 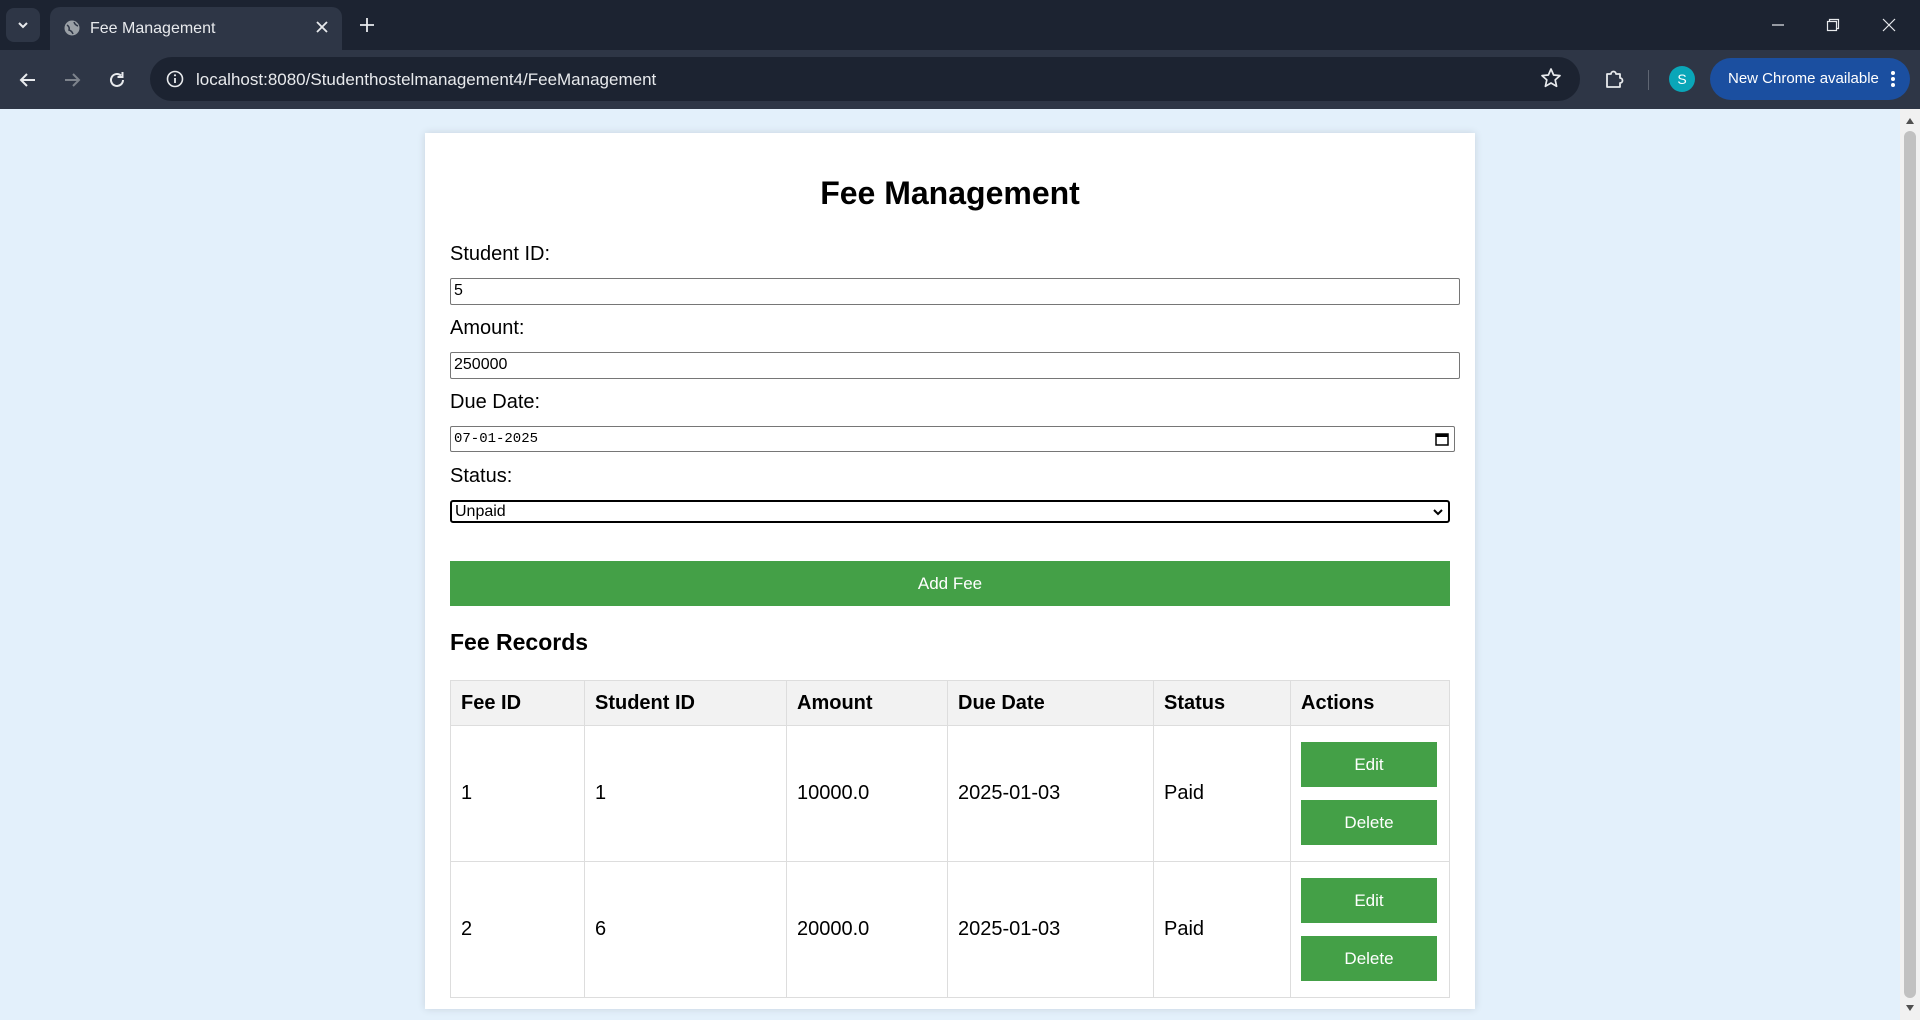 I want to click on reload-button, so click(x=117, y=80).